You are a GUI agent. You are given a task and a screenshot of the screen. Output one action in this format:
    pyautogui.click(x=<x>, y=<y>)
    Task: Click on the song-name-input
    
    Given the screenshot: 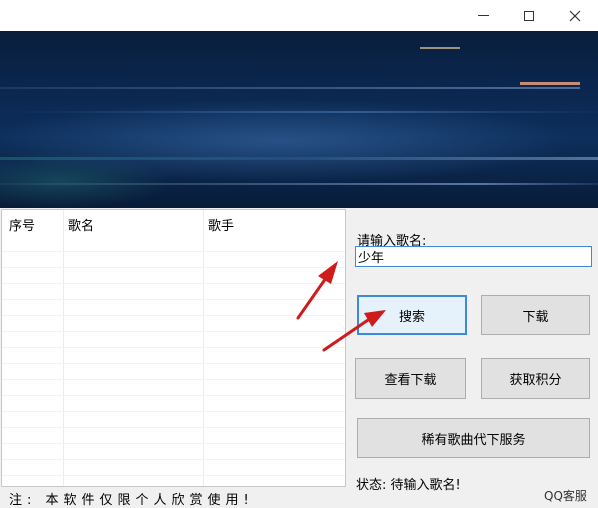 What is the action you would take?
    pyautogui.click(x=473, y=256)
    